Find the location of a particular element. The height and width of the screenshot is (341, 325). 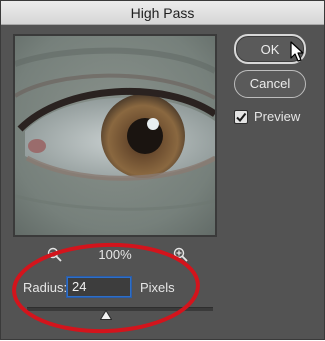

preview-option: Preview is located at coordinates (267, 116).